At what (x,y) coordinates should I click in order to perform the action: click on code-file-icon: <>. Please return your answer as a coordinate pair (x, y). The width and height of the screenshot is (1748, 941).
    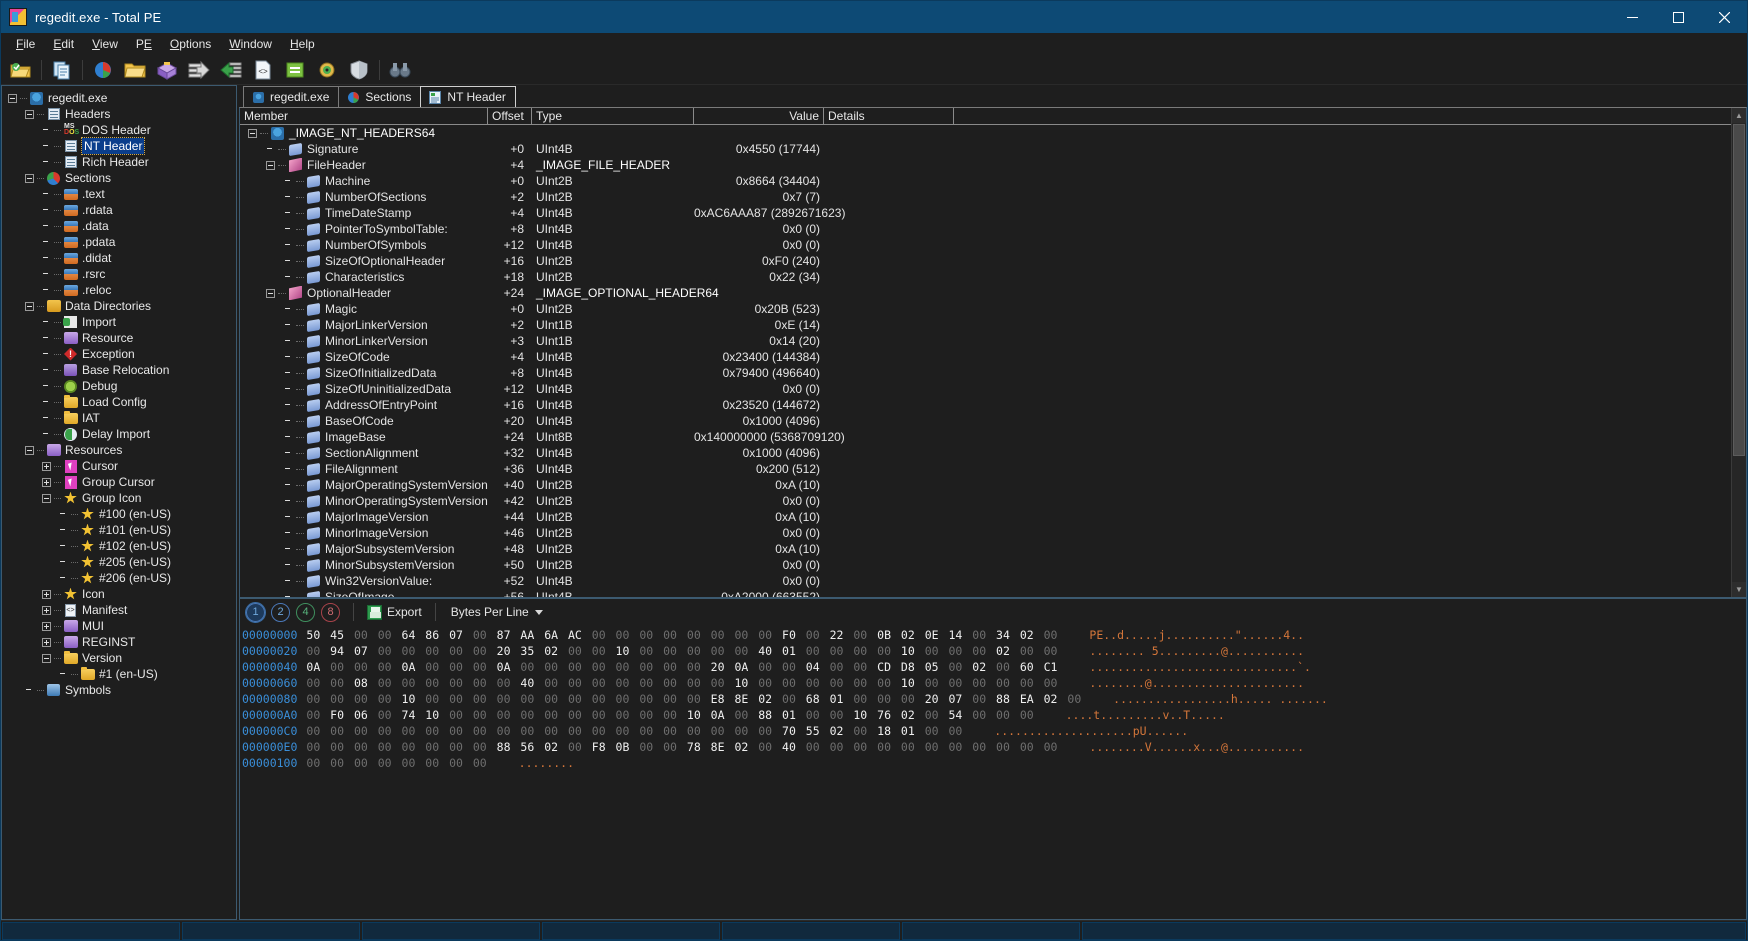
    Looking at the image, I should click on (263, 70).